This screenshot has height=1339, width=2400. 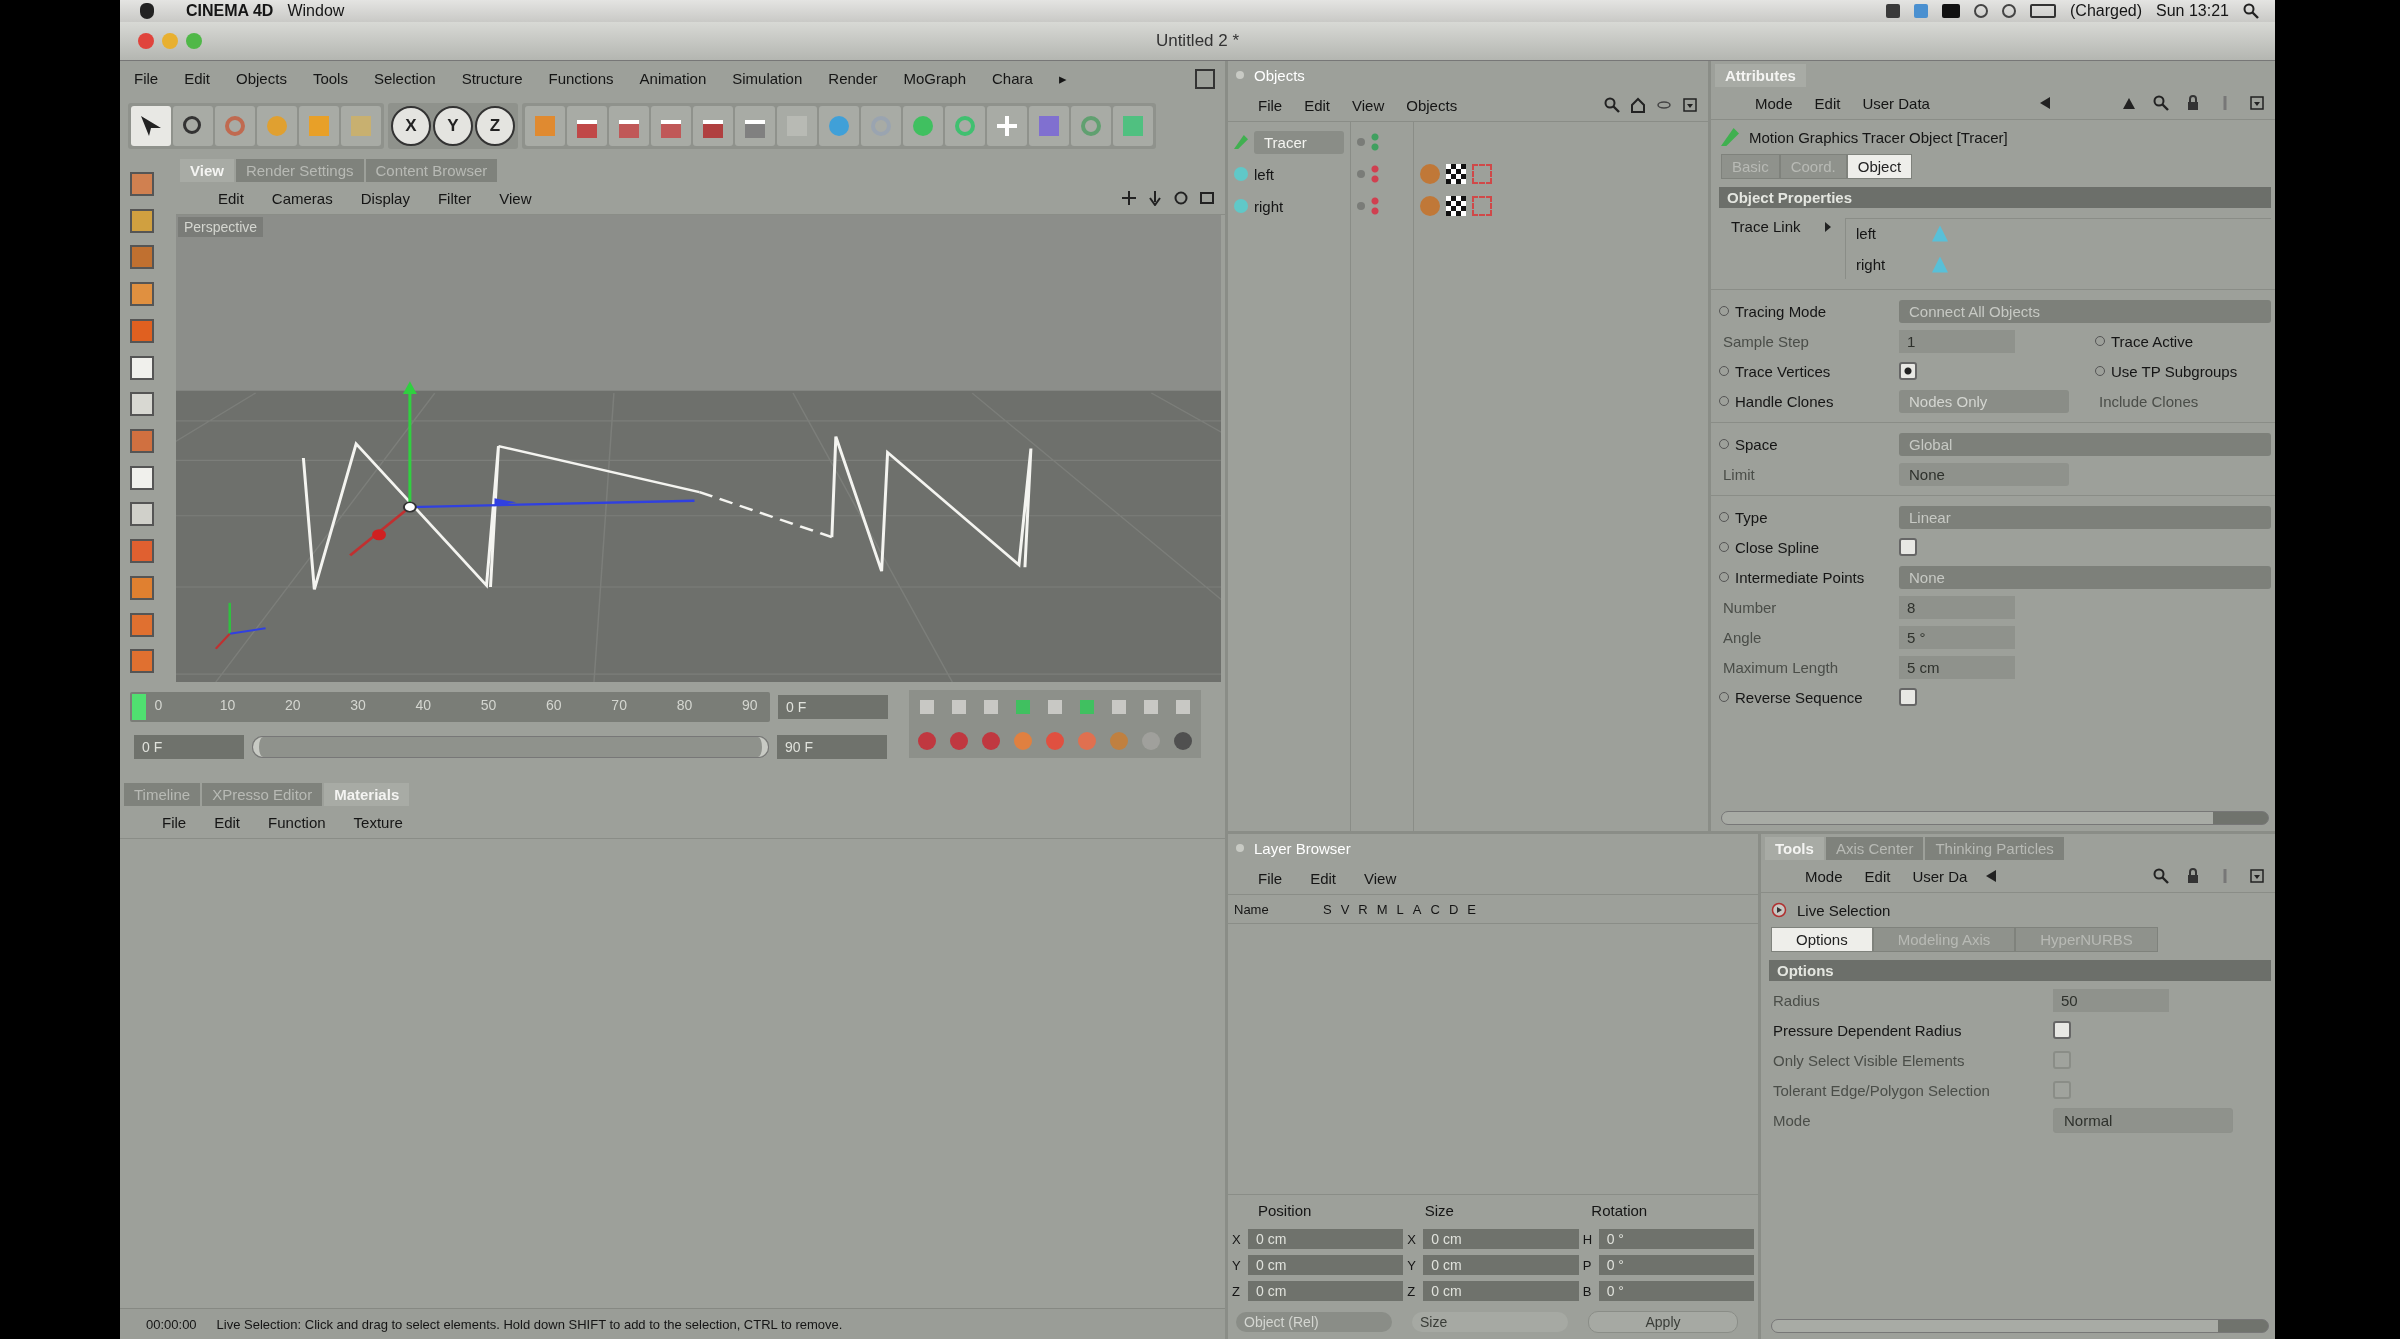 What do you see at coordinates (146, 41) in the screenshot?
I see `close-icon` at bounding box center [146, 41].